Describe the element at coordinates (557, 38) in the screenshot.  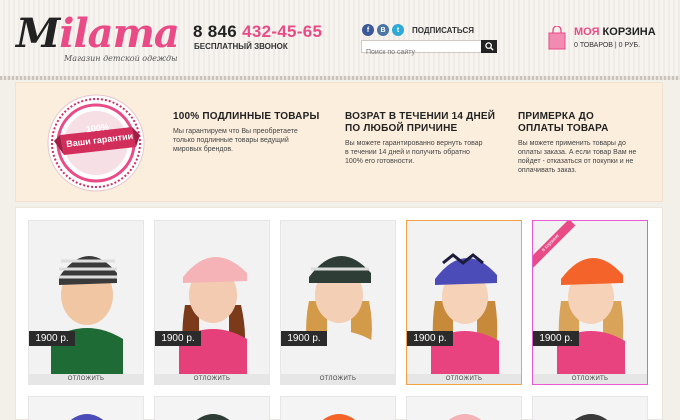
I see `shopping-bag-icon` at that location.